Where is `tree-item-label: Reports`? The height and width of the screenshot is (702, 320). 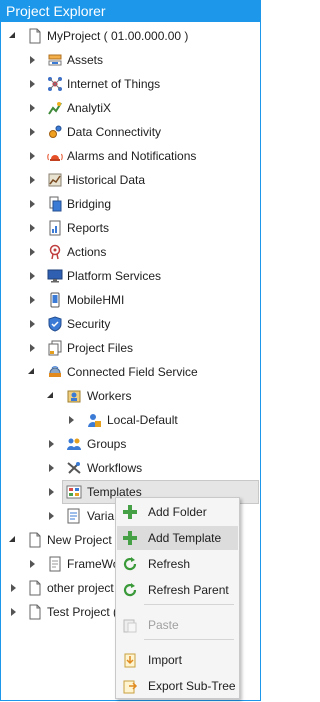
tree-item-label: Reports is located at coordinates (88, 228).